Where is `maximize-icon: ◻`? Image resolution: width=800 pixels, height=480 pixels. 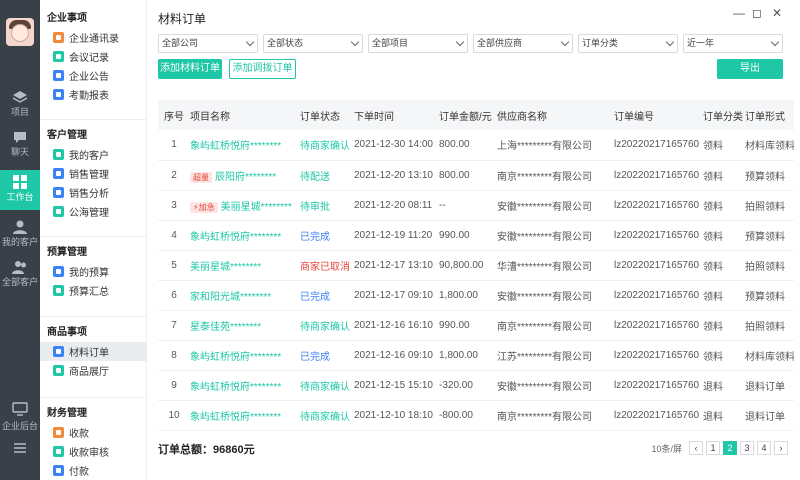
maximize-icon: ◻ is located at coordinates (757, 13).